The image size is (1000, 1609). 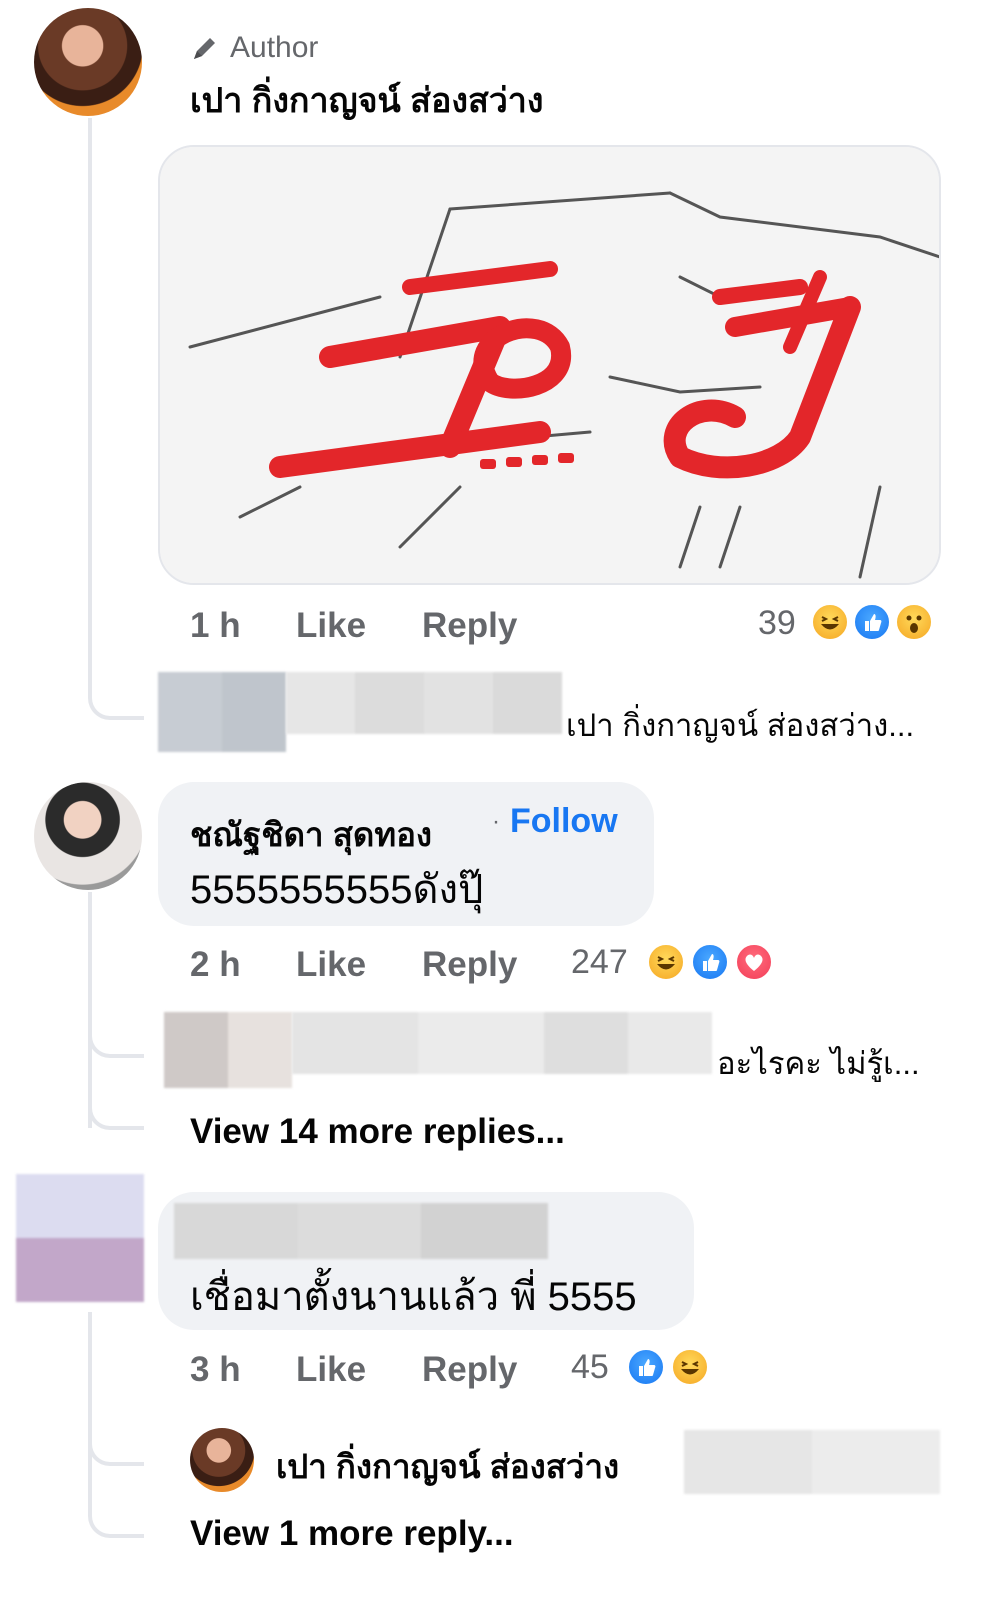 I want to click on reply-author-name: เปา กิ่งกาญจน์ ส่องสว่าง, so click(x=447, y=1466).